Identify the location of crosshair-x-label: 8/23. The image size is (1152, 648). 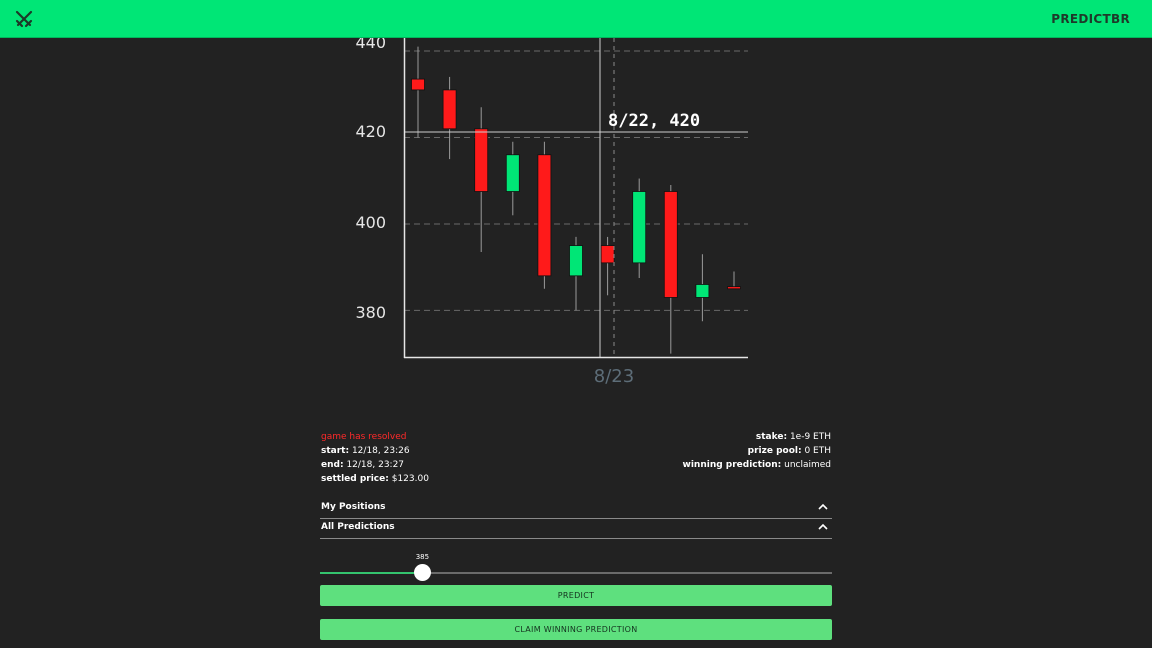
(614, 376).